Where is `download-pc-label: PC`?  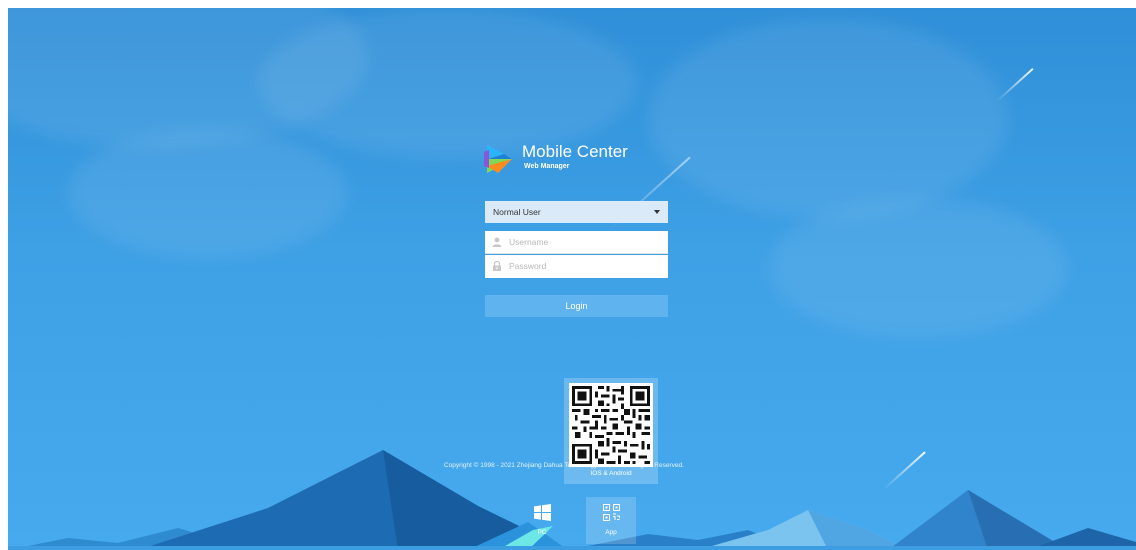
download-pc-label: PC is located at coordinates (542, 532).